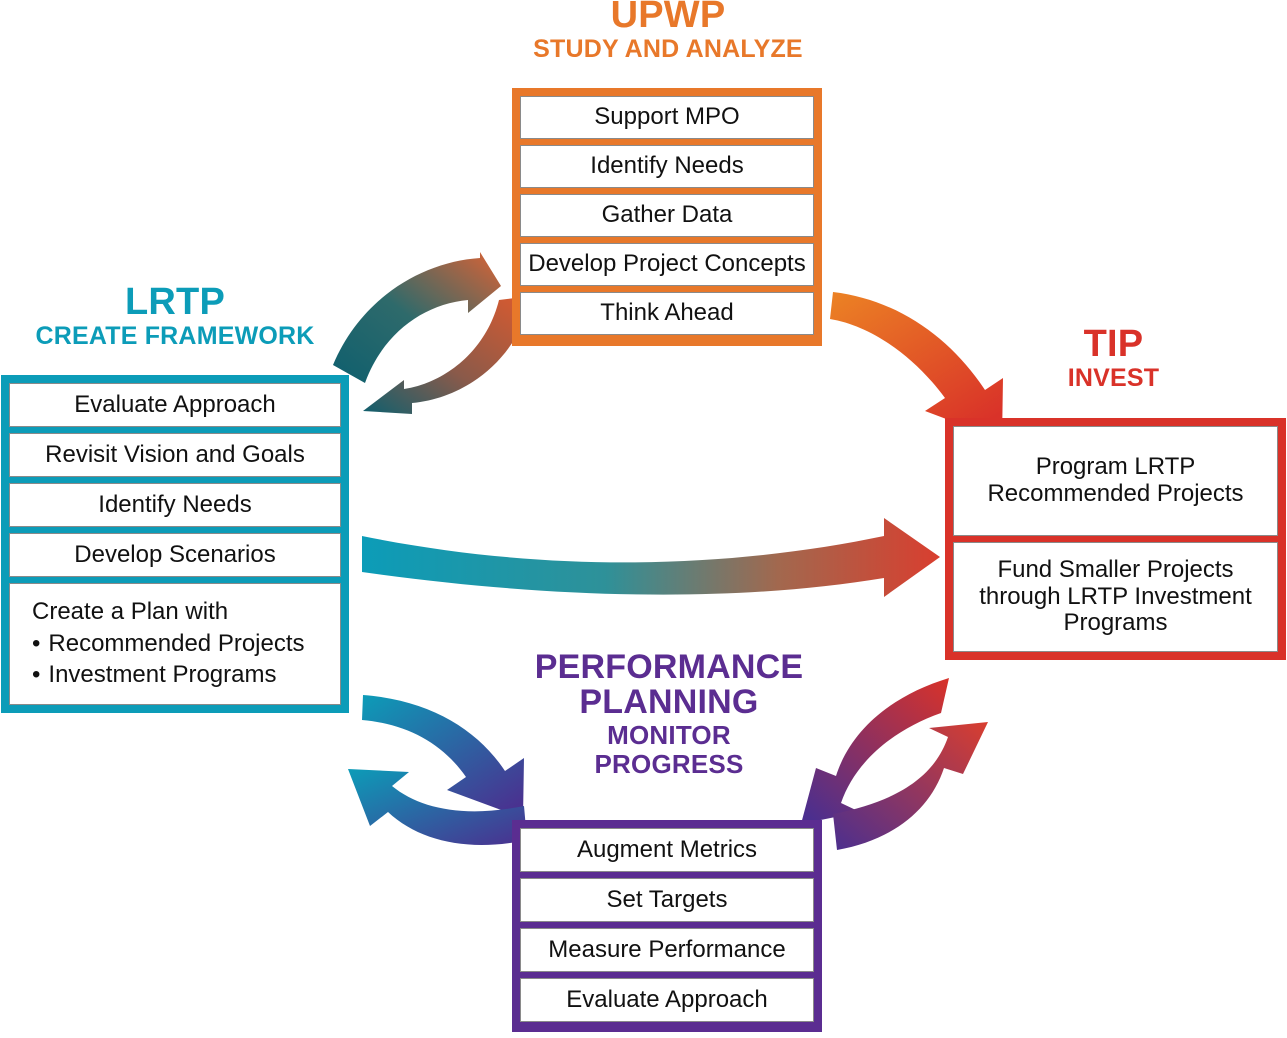 Image resolution: width=1287 pixels, height=1038 pixels. I want to click on arrow-lrtp-to-upwp, so click(417, 317).